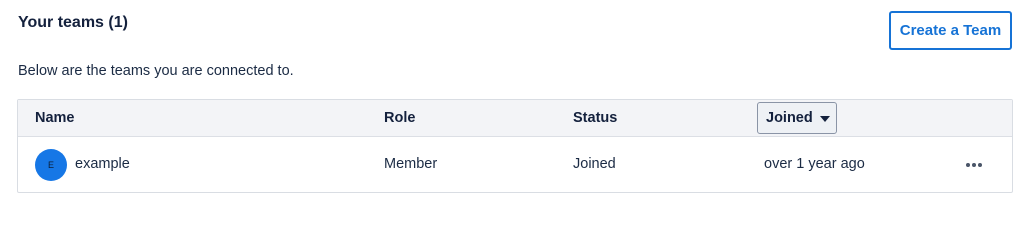  Describe the element at coordinates (73, 22) in the screenshot. I see `page-title: Your teams (1)` at that location.